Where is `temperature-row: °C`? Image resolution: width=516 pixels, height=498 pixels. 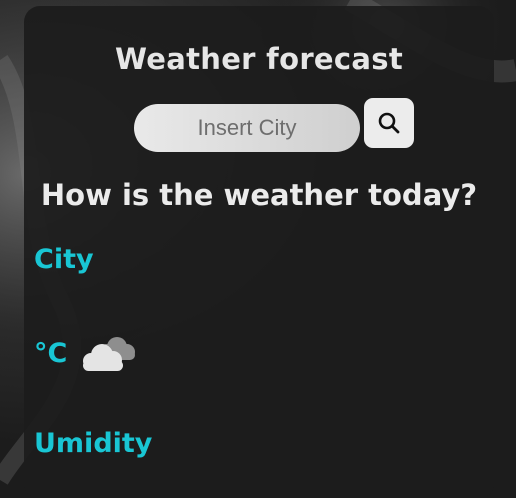
temperature-row: °C is located at coordinates (86, 353).